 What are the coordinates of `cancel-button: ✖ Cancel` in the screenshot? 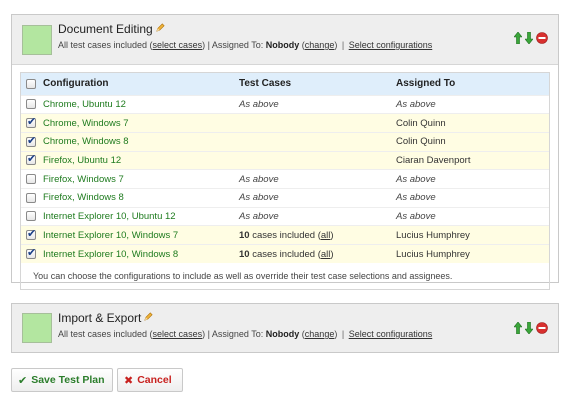 It's located at (150, 380).